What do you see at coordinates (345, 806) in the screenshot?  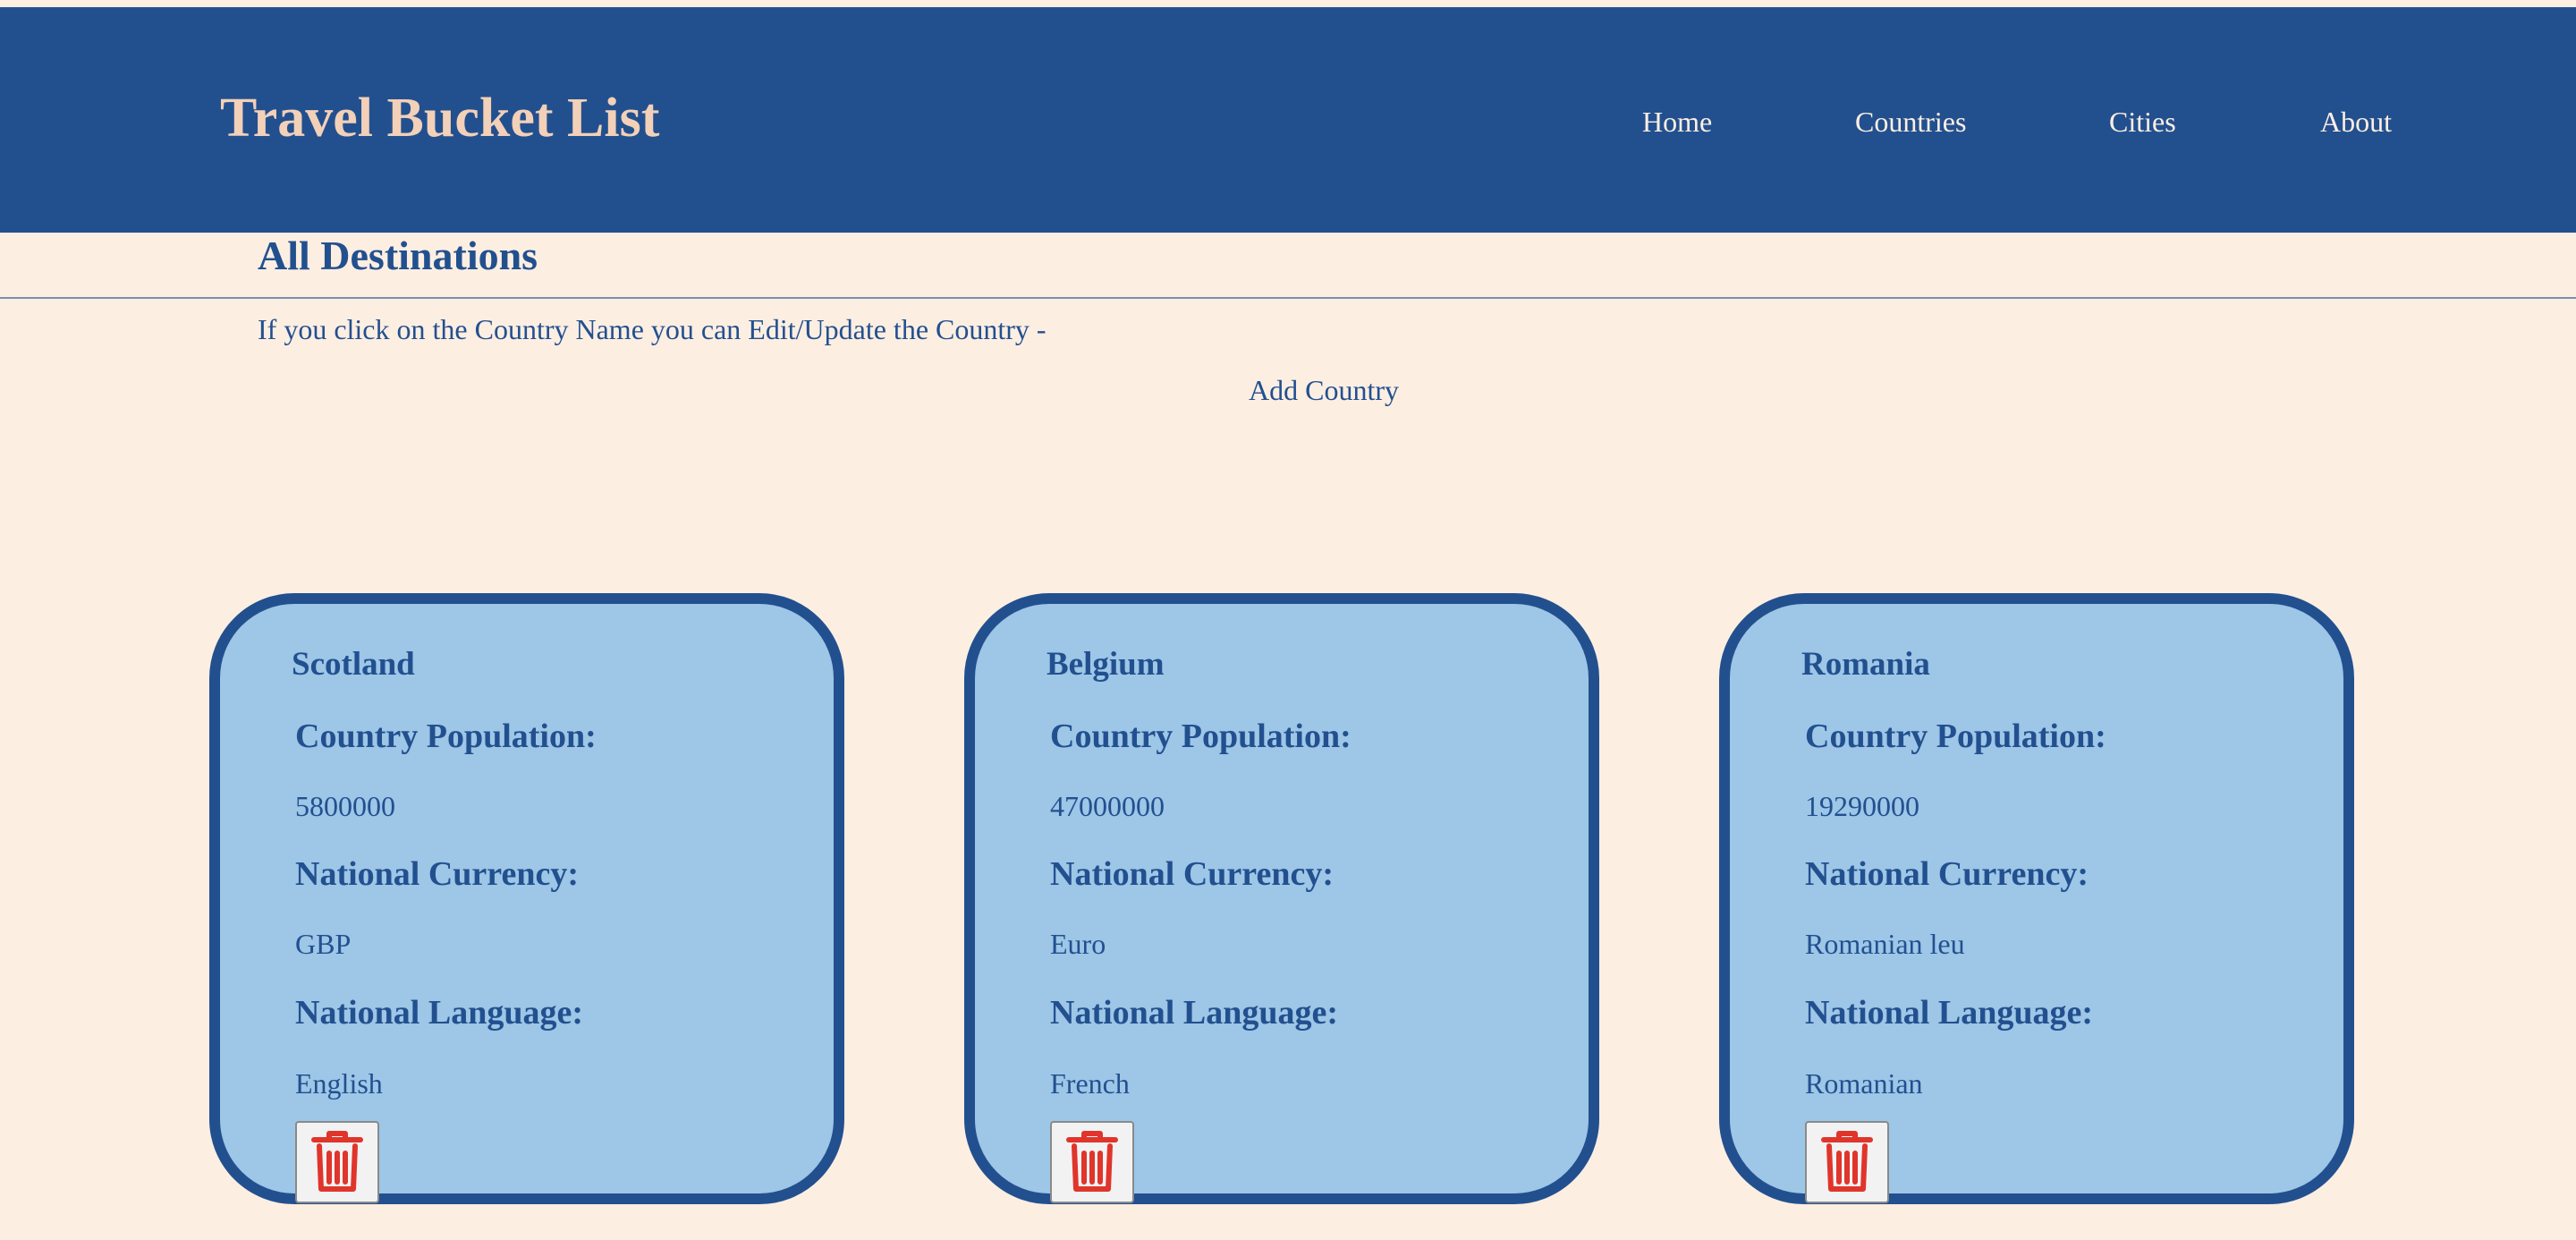 I see `population-value: 5800000` at bounding box center [345, 806].